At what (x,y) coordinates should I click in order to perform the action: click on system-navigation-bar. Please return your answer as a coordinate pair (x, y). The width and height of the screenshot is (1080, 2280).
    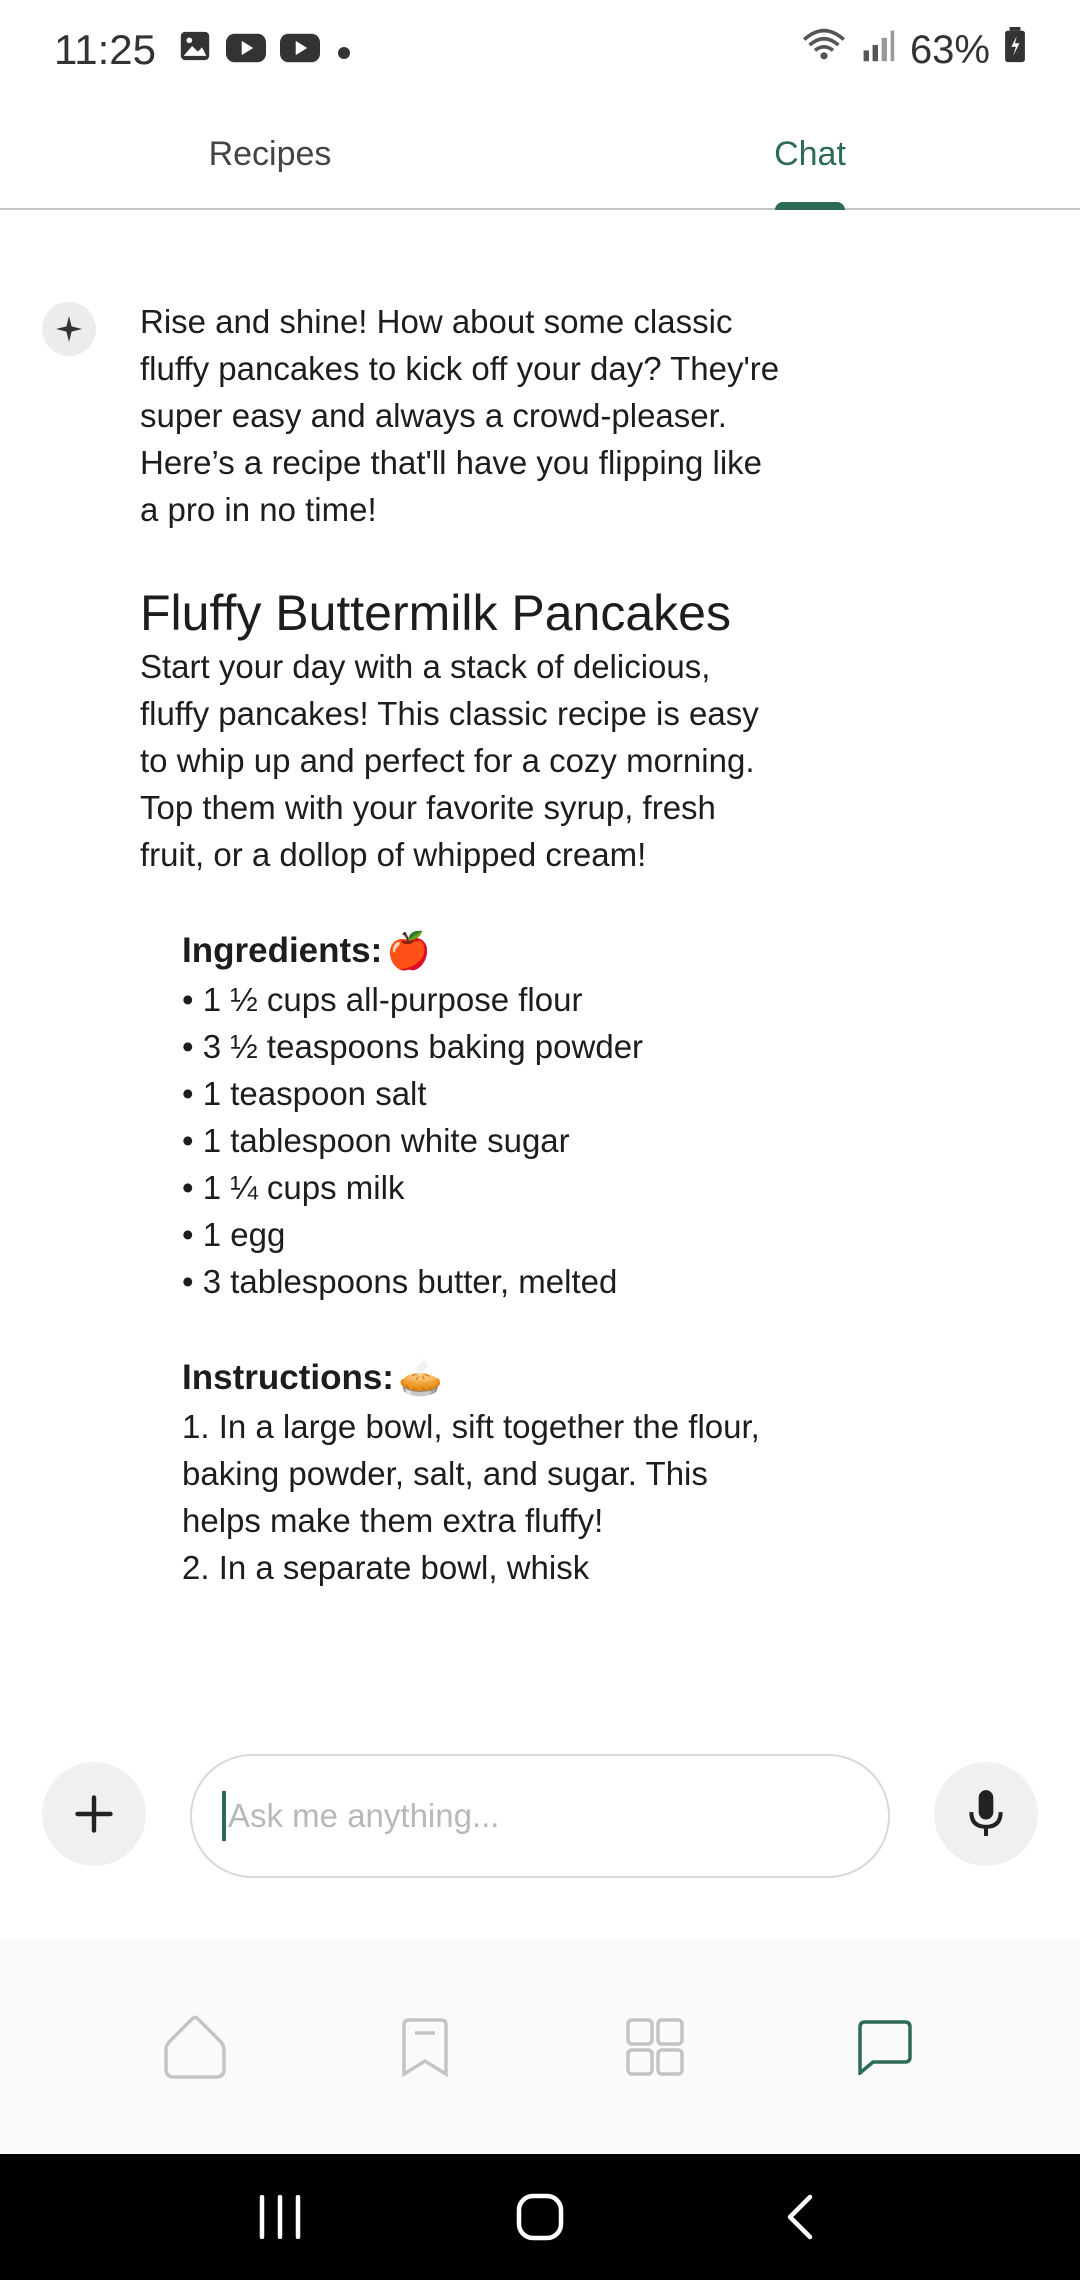
    Looking at the image, I should click on (540, 2217).